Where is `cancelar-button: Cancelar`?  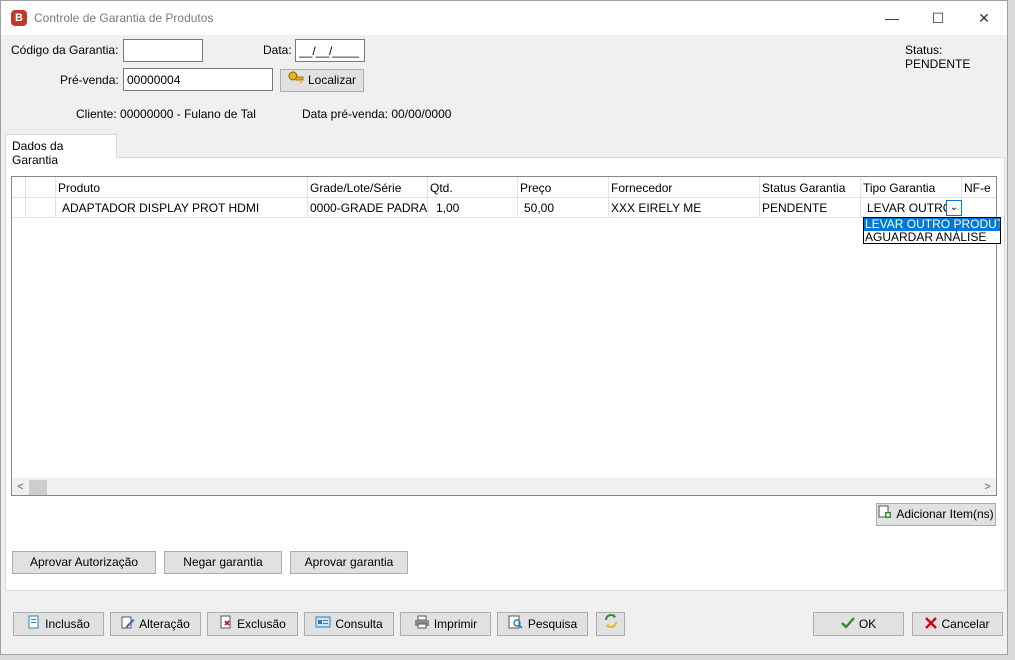
cancelar-button: Cancelar is located at coordinates (957, 624).